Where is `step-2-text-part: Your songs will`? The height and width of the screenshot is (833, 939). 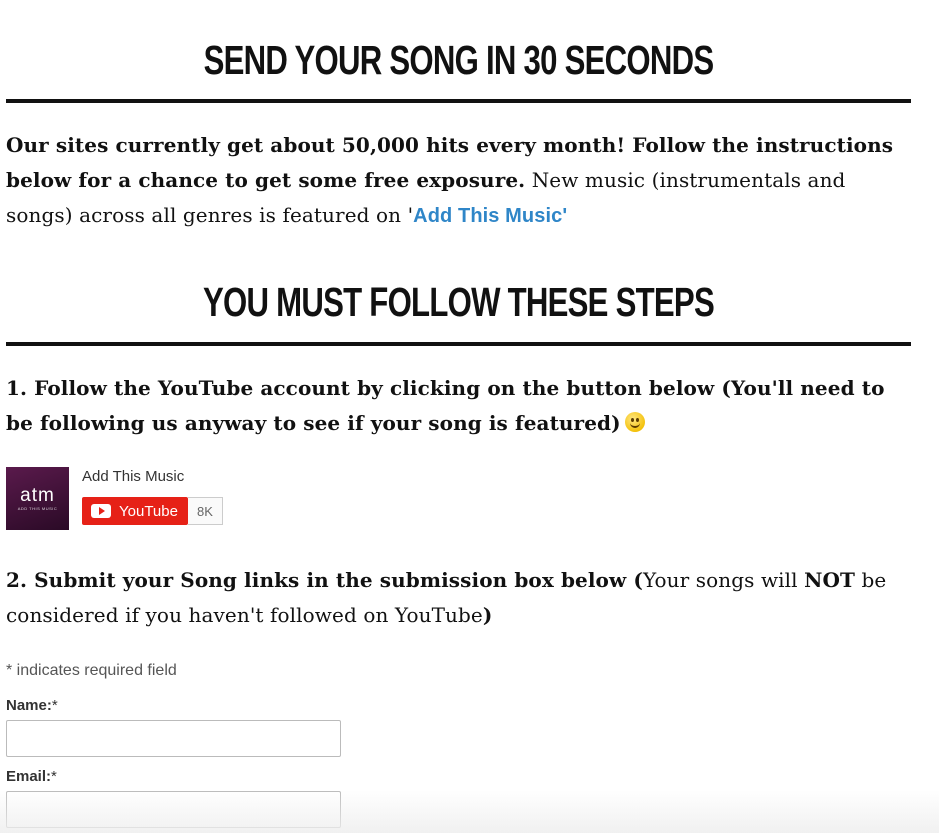 step-2-text-part: Your songs will is located at coordinates (723, 580).